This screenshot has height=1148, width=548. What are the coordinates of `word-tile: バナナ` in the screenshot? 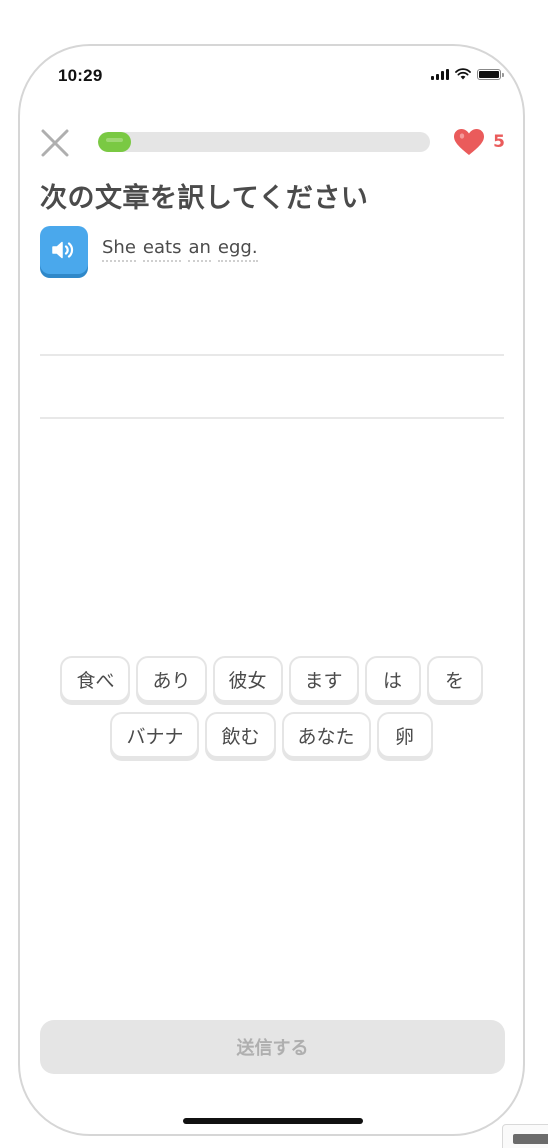 It's located at (155, 735).